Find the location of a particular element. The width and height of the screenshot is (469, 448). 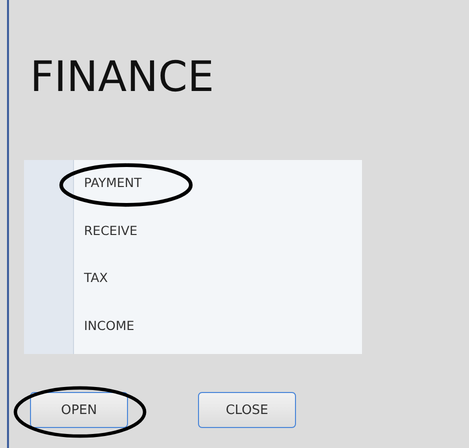

window-title: FINANCE is located at coordinates (122, 77).